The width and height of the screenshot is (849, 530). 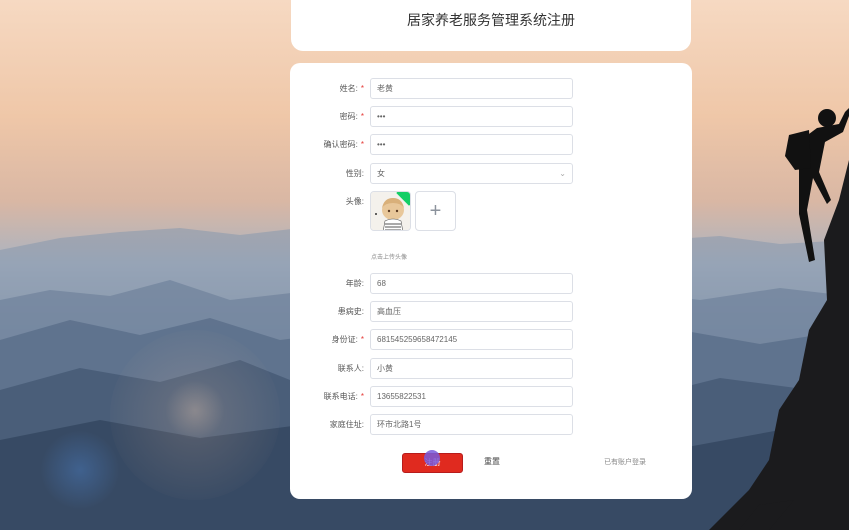 I want to click on reset-button: 重置, so click(x=492, y=461).